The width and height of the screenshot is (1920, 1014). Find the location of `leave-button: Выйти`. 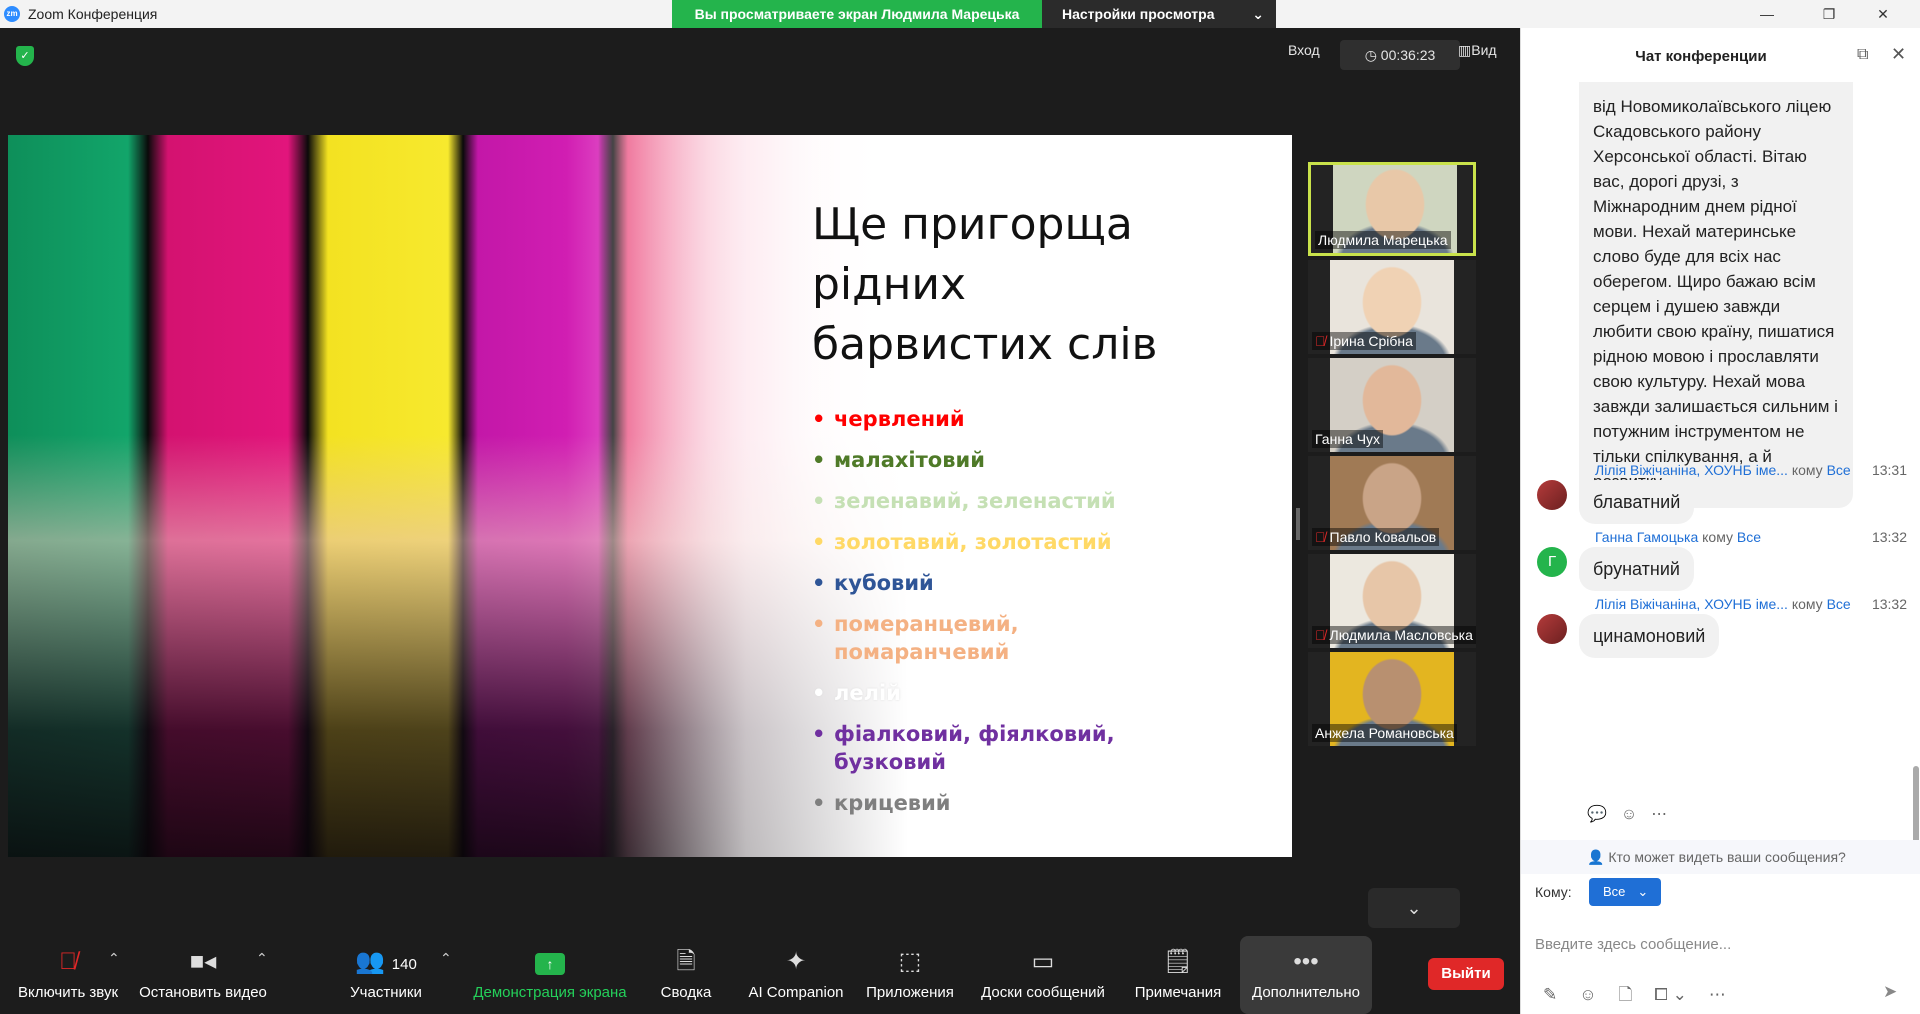

leave-button: Выйти is located at coordinates (1466, 974).